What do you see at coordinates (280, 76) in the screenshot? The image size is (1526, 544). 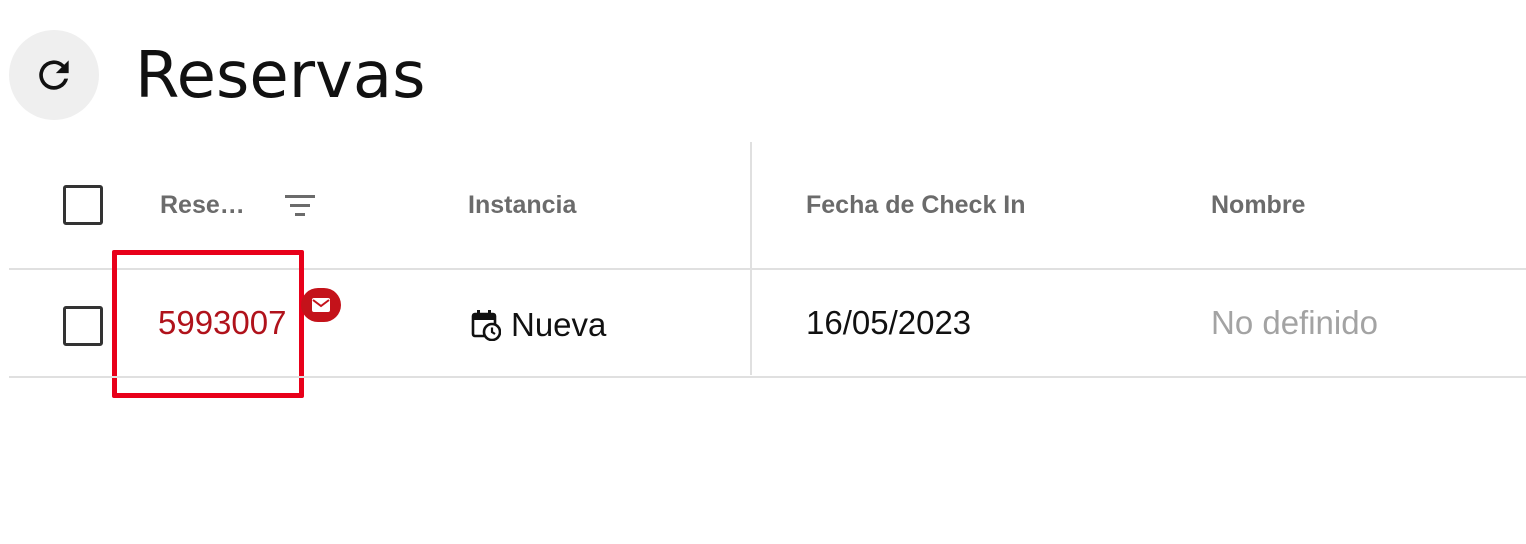 I see `page-title: Reservas` at bounding box center [280, 76].